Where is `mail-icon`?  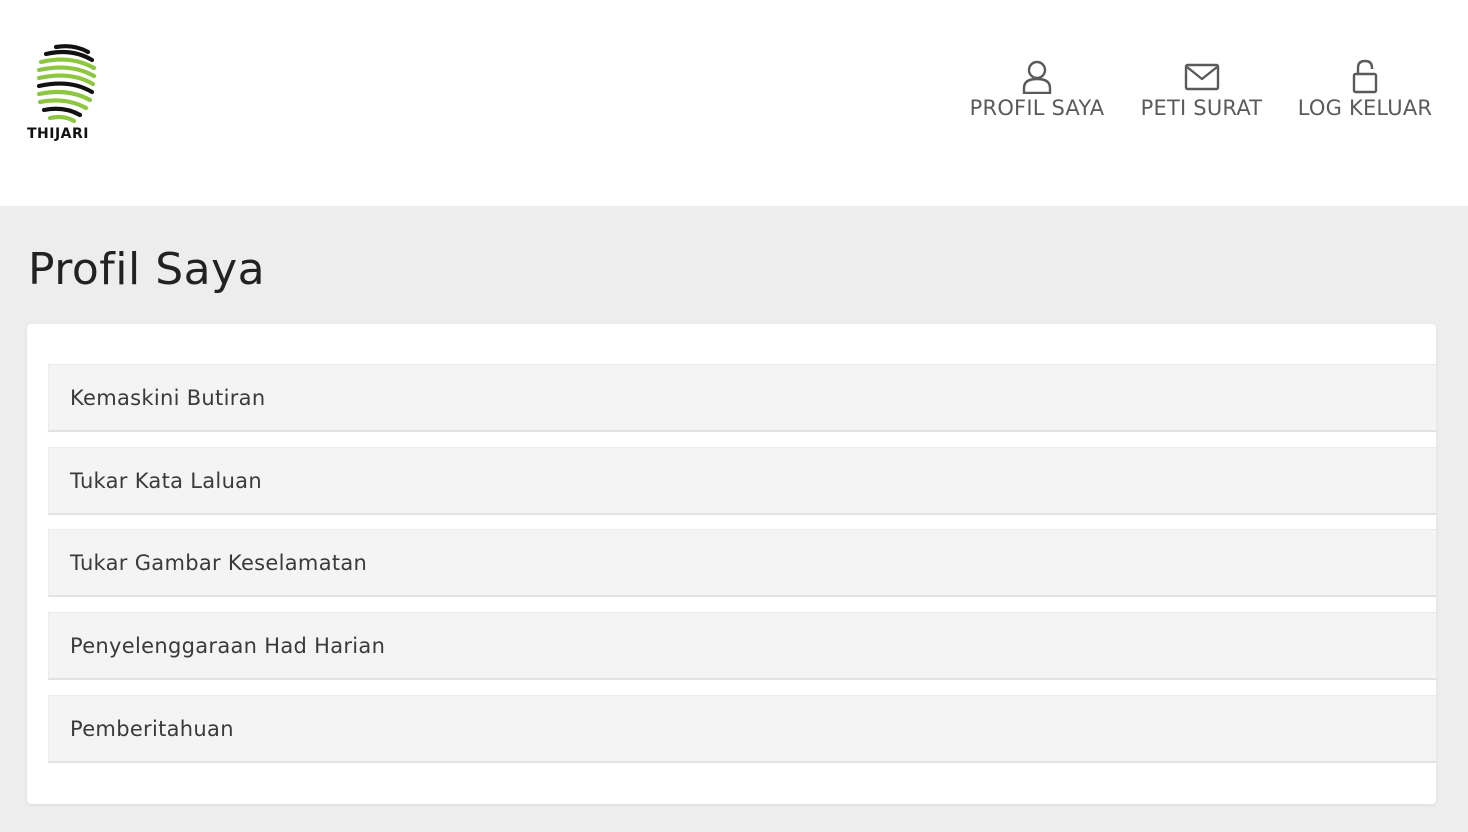
mail-icon is located at coordinates (1201, 77).